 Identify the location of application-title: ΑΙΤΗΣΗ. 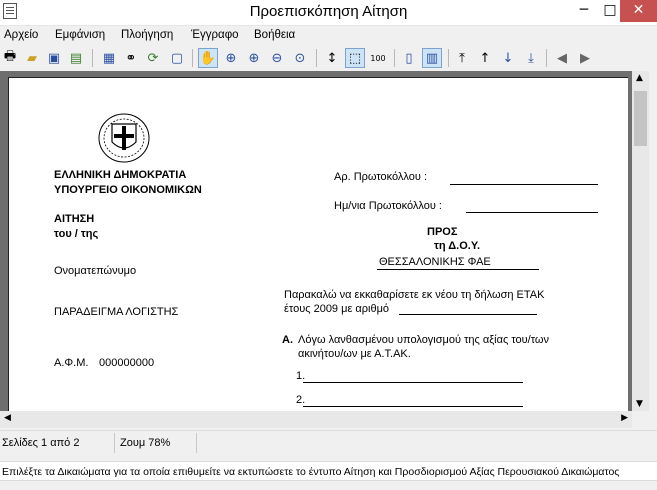
(74, 219).